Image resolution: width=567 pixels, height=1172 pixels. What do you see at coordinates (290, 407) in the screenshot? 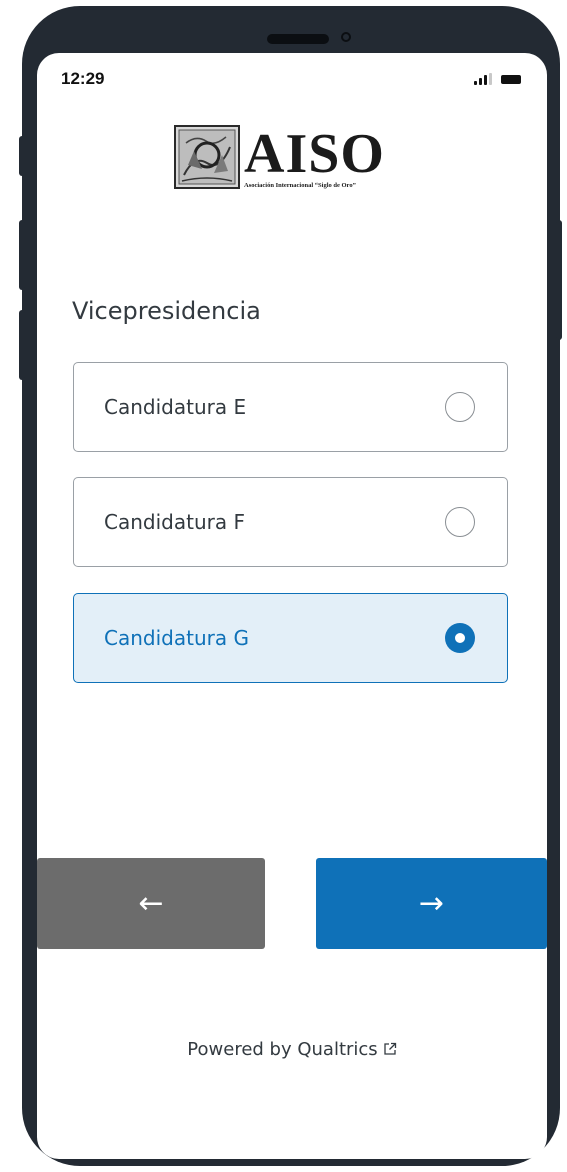
I see `option-candidatura-e: Candidatura E` at bounding box center [290, 407].